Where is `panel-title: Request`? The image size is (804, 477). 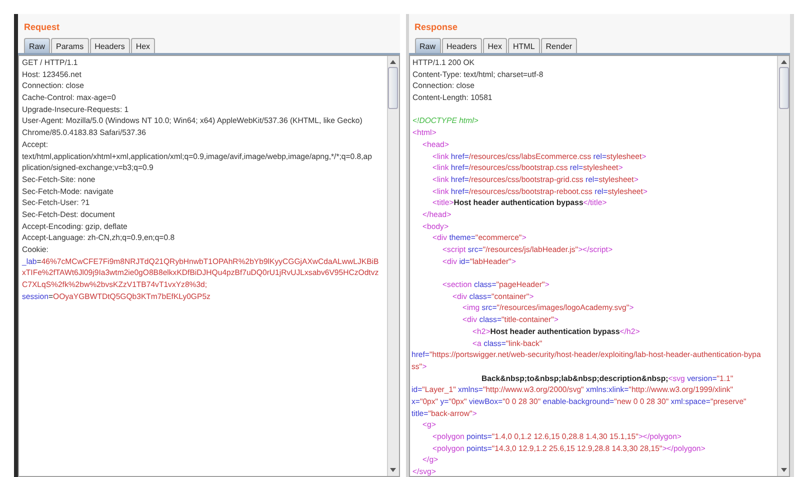 panel-title: Request is located at coordinates (42, 27).